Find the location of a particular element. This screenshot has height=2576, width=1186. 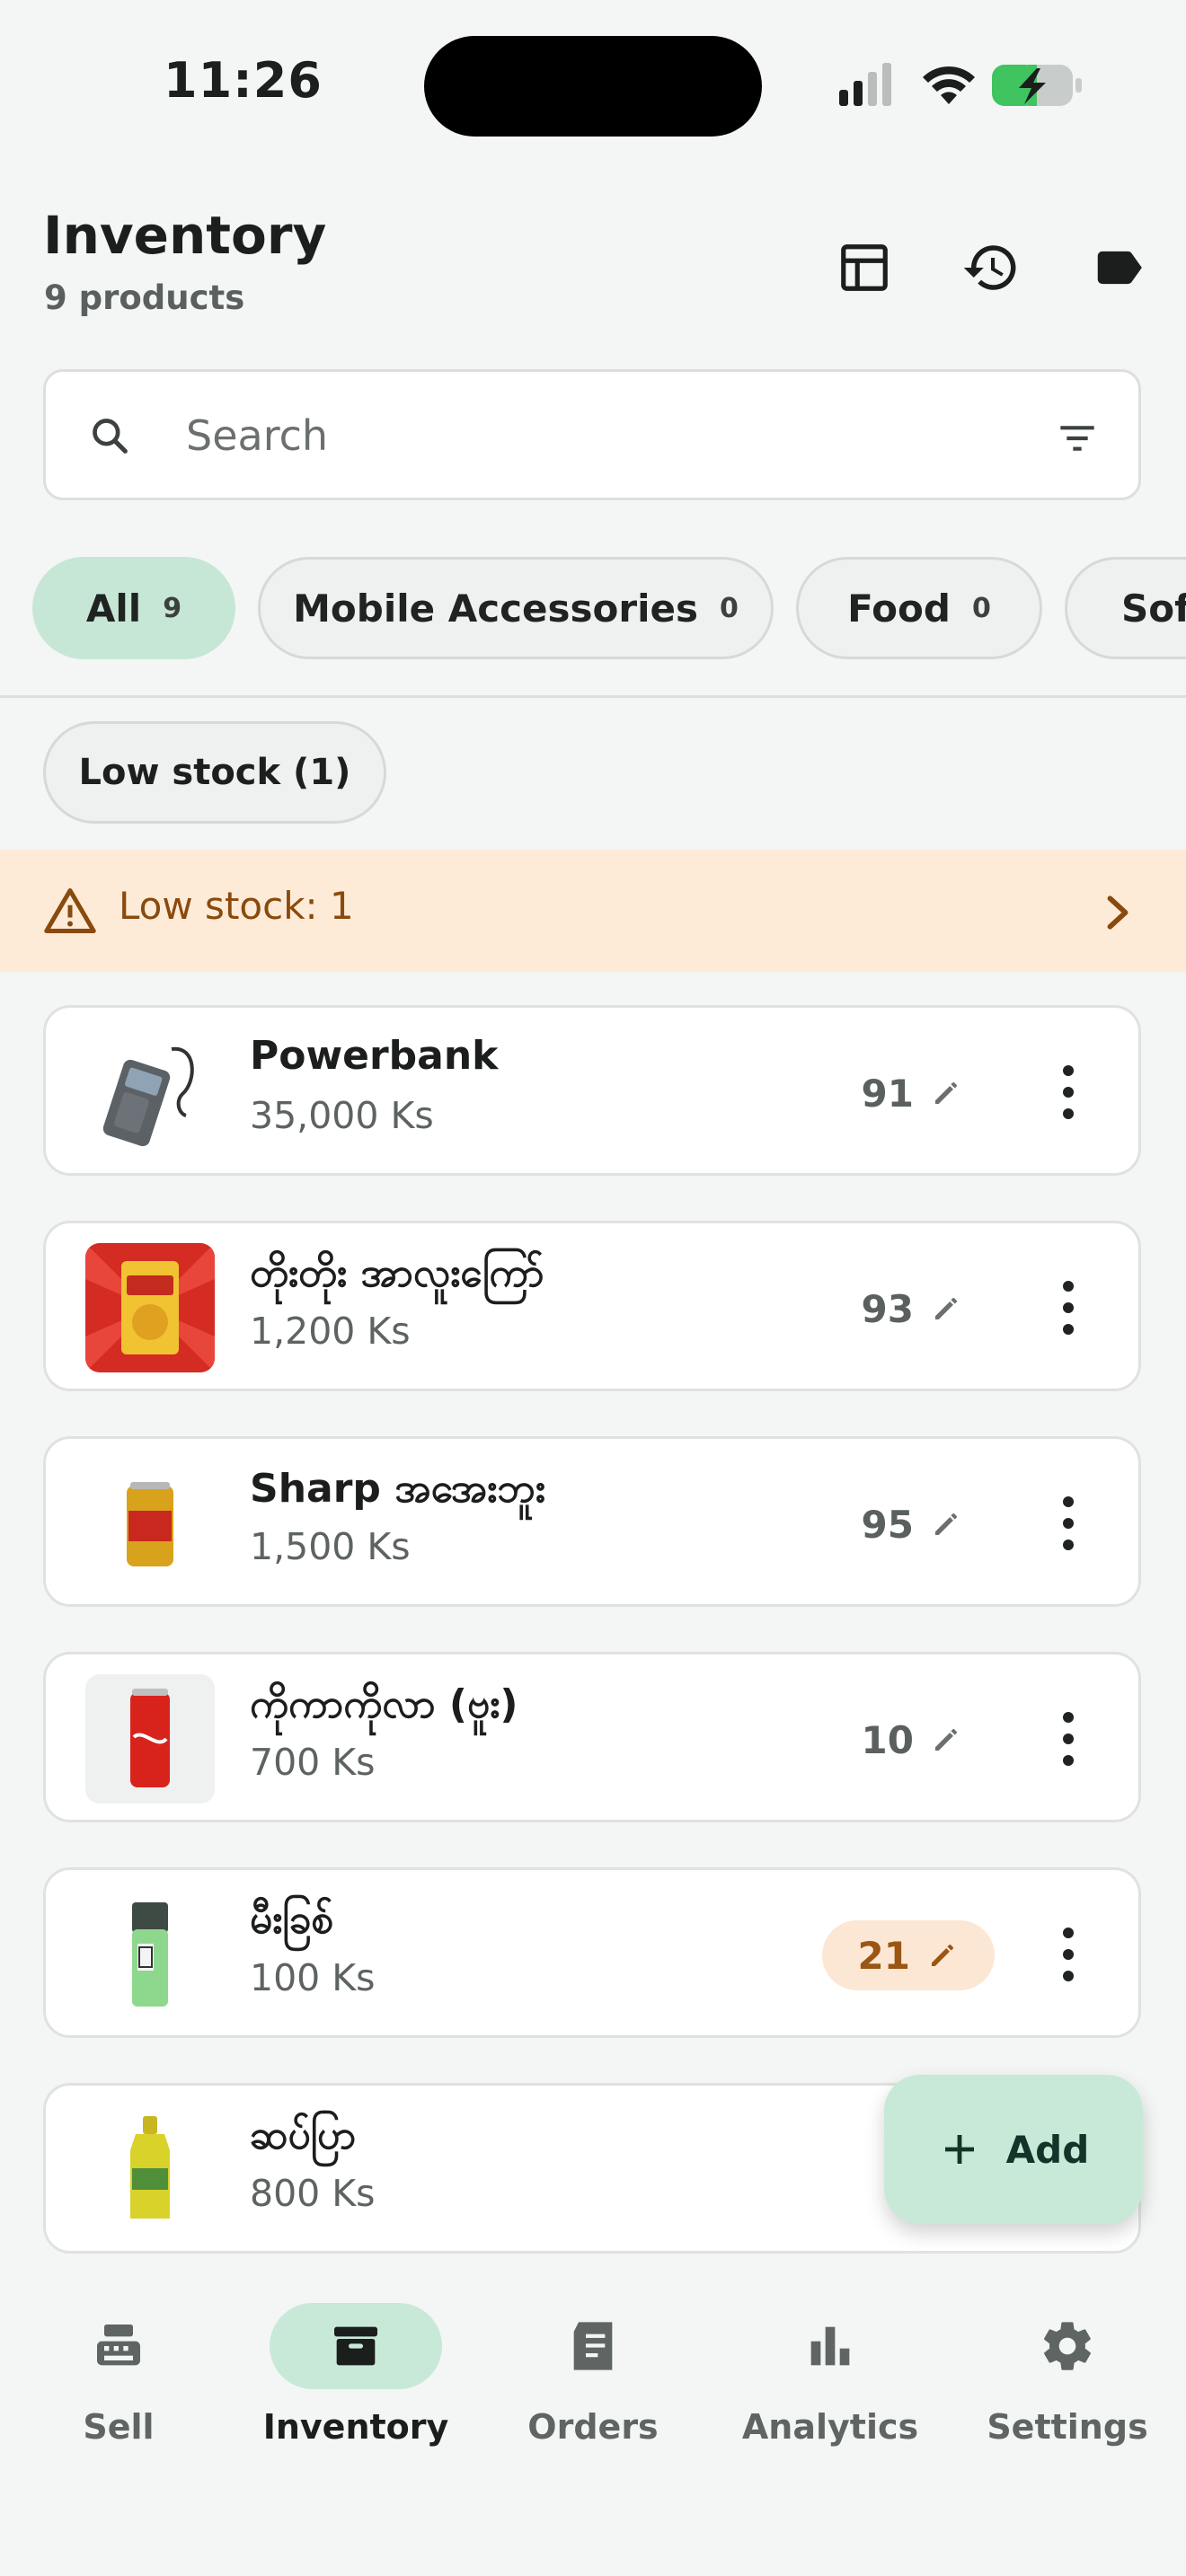

receipt-icon is located at coordinates (593, 2346).